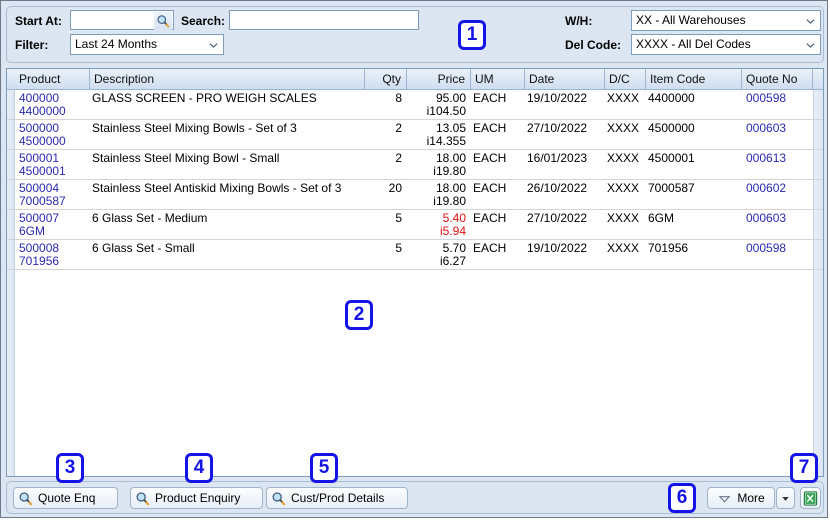 This screenshot has height=520, width=830. Describe the element at coordinates (39, 261) in the screenshot. I see `cell-product-alt: 701956` at that location.